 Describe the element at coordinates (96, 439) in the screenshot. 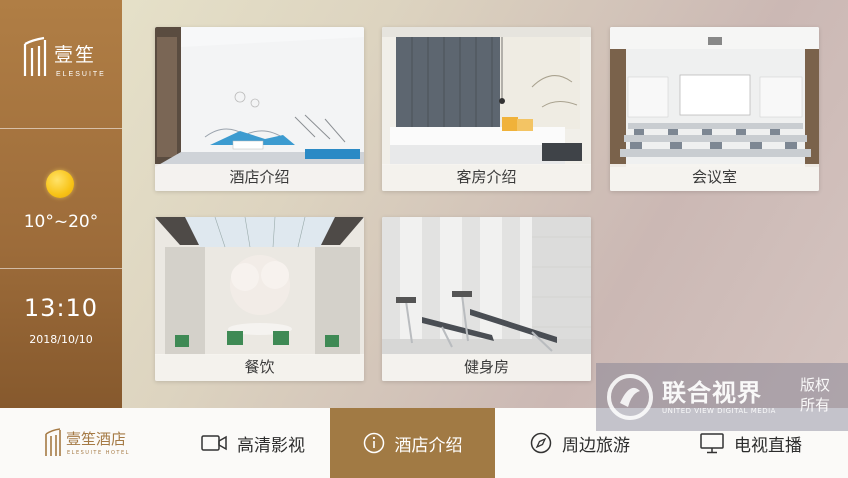

I see `brand-chinese-name: 壹笙酒店` at that location.